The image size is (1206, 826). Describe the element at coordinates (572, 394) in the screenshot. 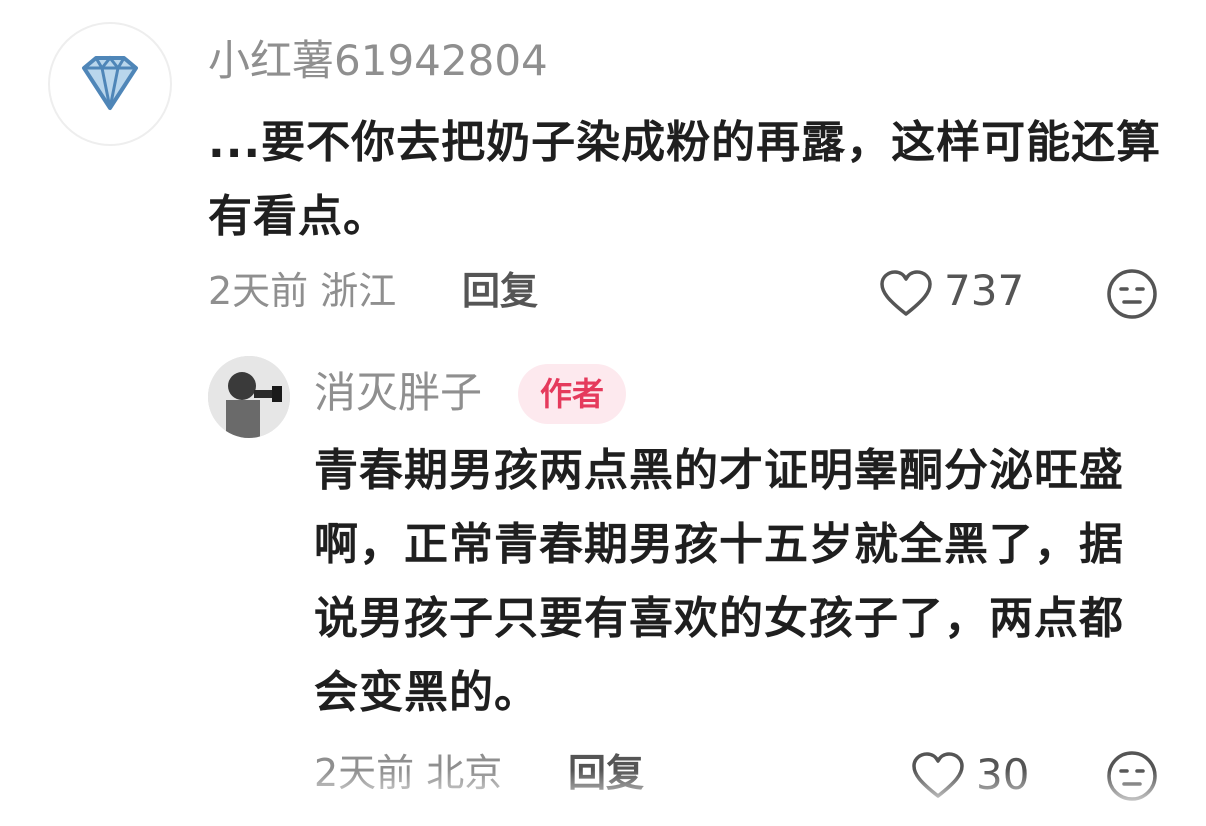

I see `author-badge: 作者` at that location.